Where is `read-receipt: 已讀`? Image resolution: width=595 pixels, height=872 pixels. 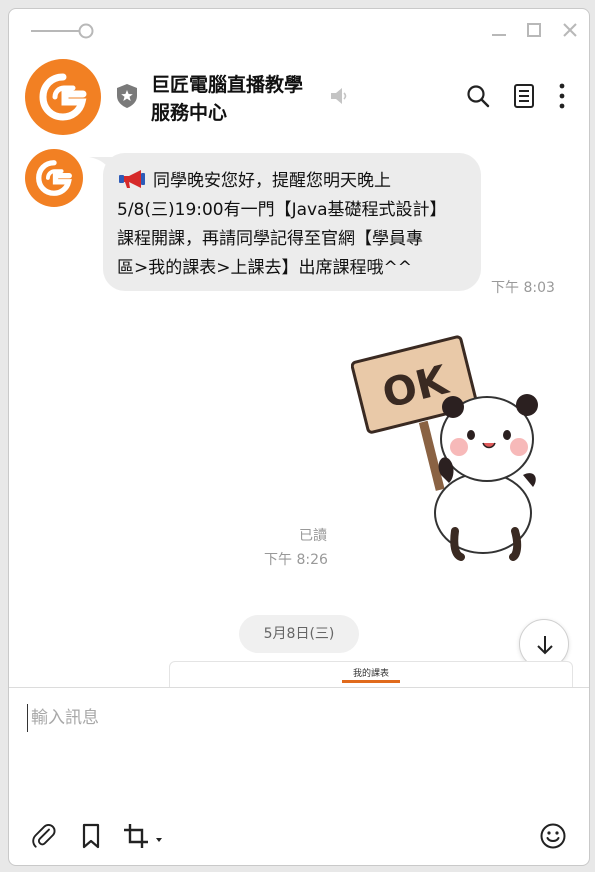
read-receipt: 已讀 is located at coordinates (313, 536).